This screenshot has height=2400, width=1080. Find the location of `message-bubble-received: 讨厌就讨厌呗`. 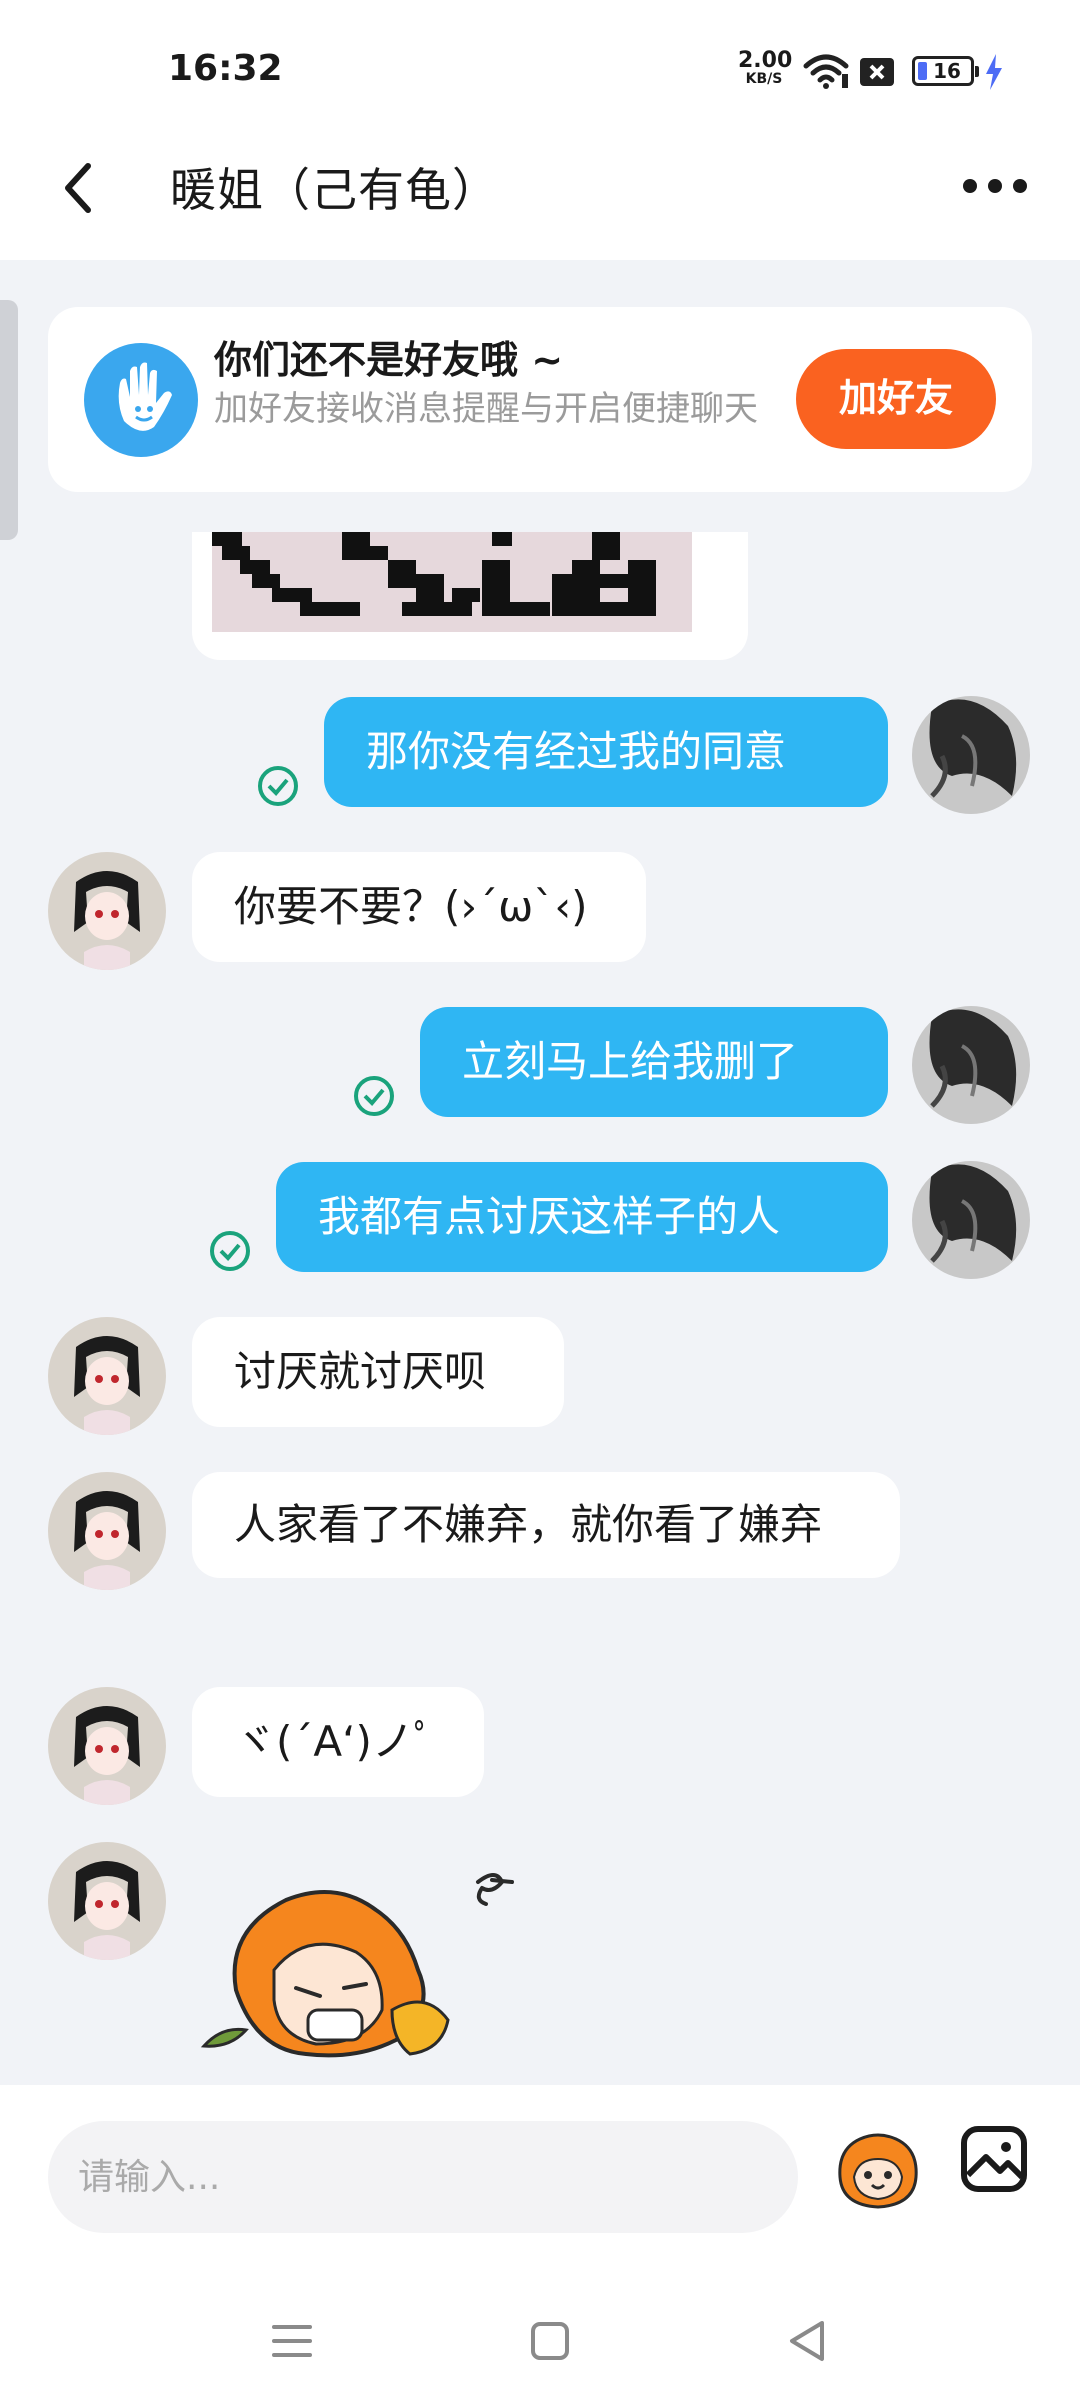

message-bubble-received: 讨厌就讨厌呗 is located at coordinates (378, 1372).